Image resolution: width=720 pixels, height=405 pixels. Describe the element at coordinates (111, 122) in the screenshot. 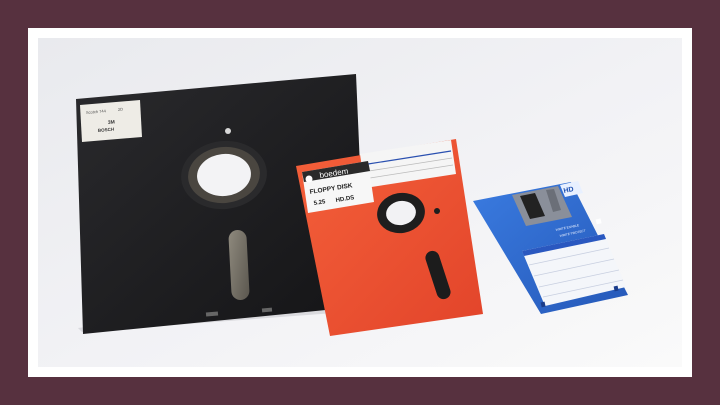

I see `eight-inch-label-brand: 3M` at that location.